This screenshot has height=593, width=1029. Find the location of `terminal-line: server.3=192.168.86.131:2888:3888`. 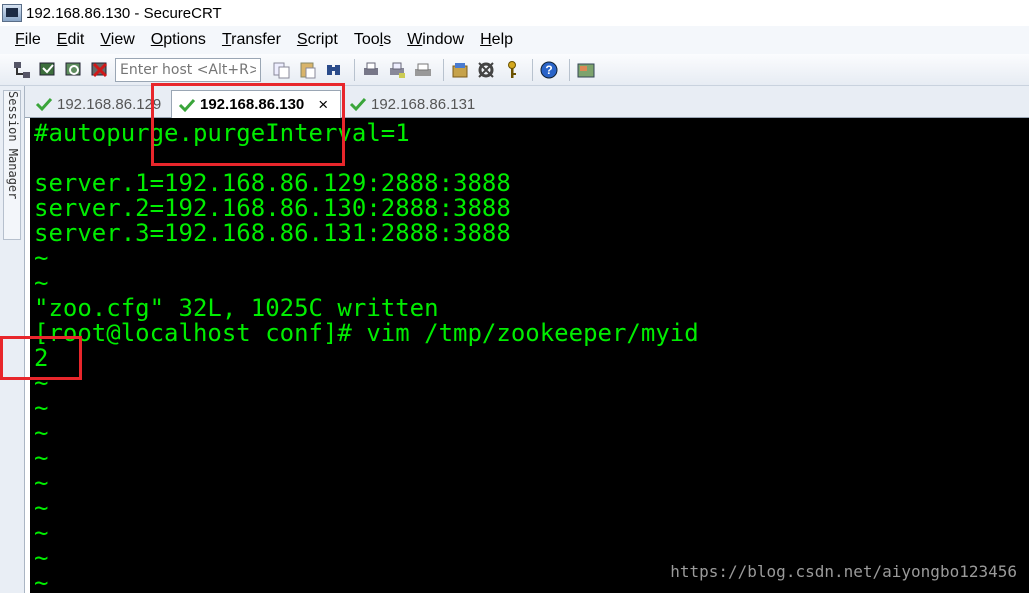

terminal-line: server.3=192.168.86.131:2888:3888 is located at coordinates (272, 233).